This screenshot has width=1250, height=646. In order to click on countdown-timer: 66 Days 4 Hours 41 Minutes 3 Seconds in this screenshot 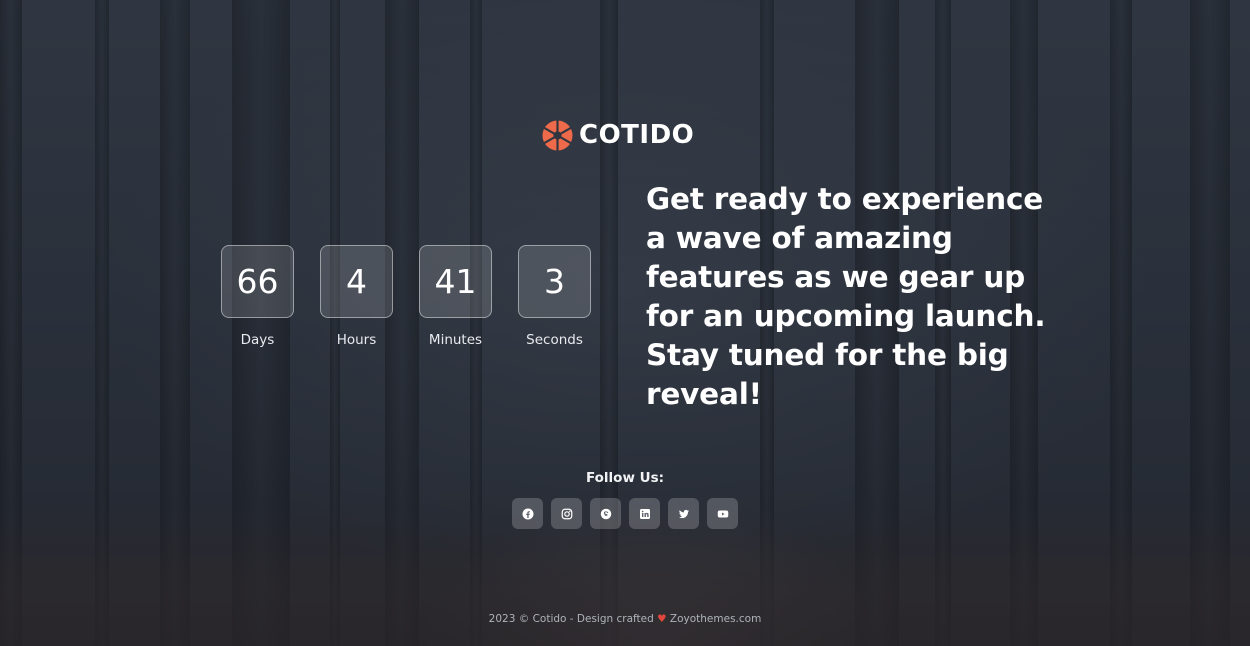, I will do `click(406, 296)`.